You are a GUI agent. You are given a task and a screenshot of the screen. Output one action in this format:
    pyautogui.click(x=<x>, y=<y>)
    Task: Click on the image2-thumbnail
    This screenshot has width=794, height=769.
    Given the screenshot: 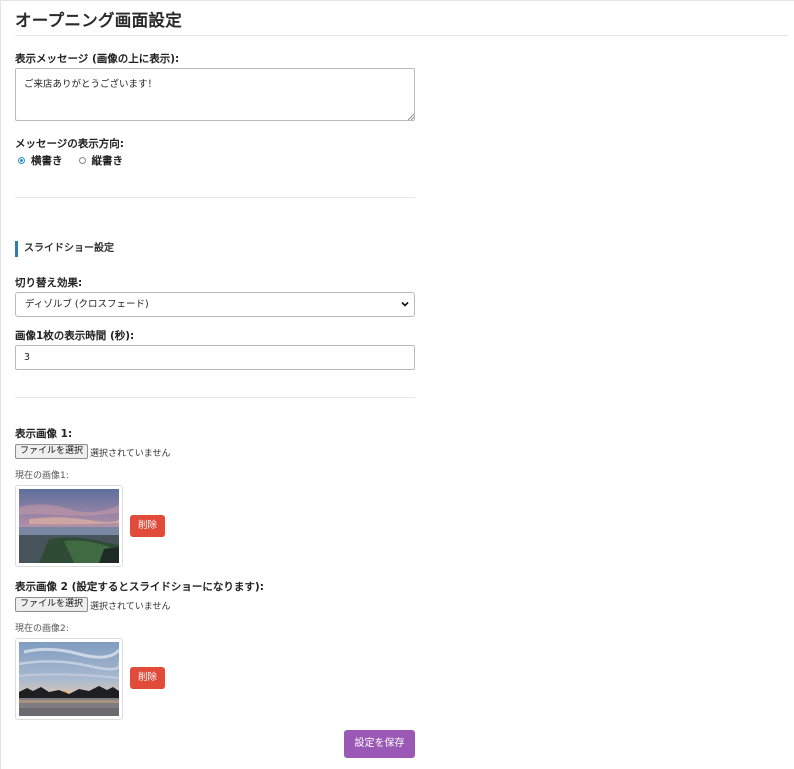 What is the action you would take?
    pyautogui.click(x=69, y=679)
    